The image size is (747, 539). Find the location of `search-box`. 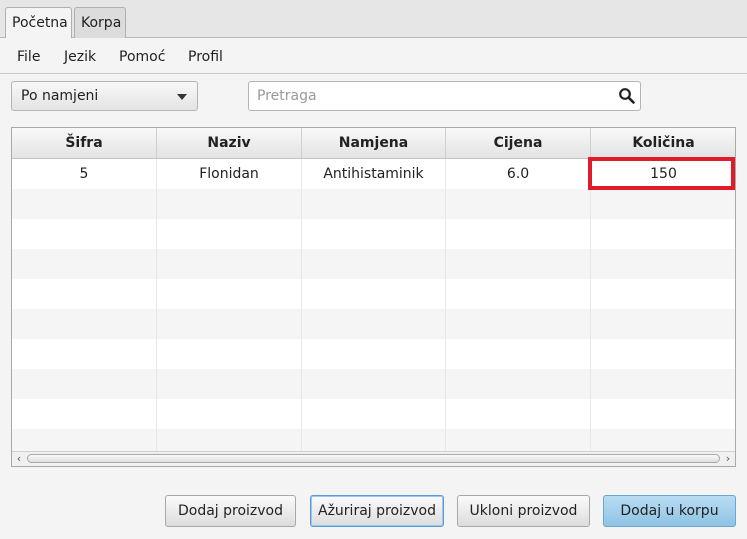

search-box is located at coordinates (444, 96).